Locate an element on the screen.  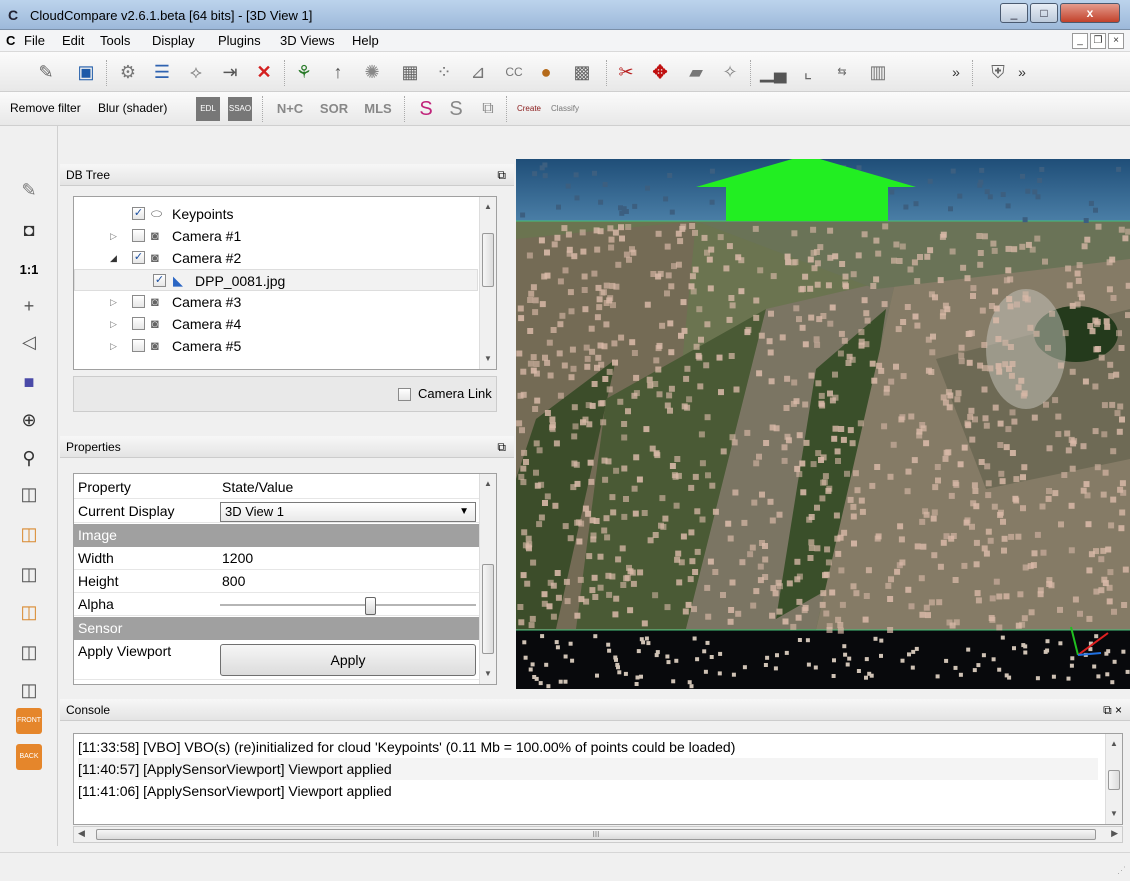
mdi-close-button: × is located at coordinates (1116, 41).